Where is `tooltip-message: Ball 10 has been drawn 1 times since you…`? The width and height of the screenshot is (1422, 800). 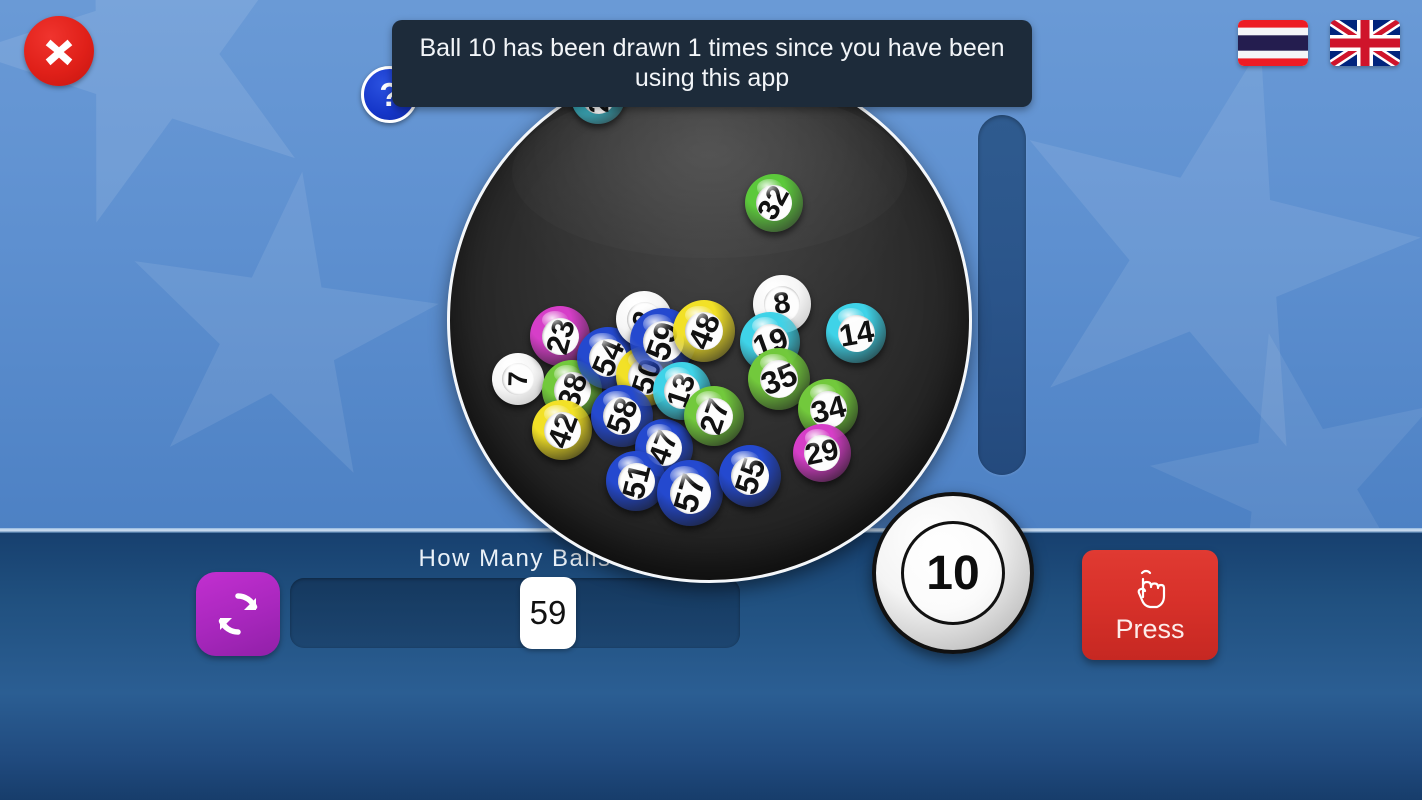 tooltip-message: Ball 10 has been drawn 1 times since you… is located at coordinates (712, 63).